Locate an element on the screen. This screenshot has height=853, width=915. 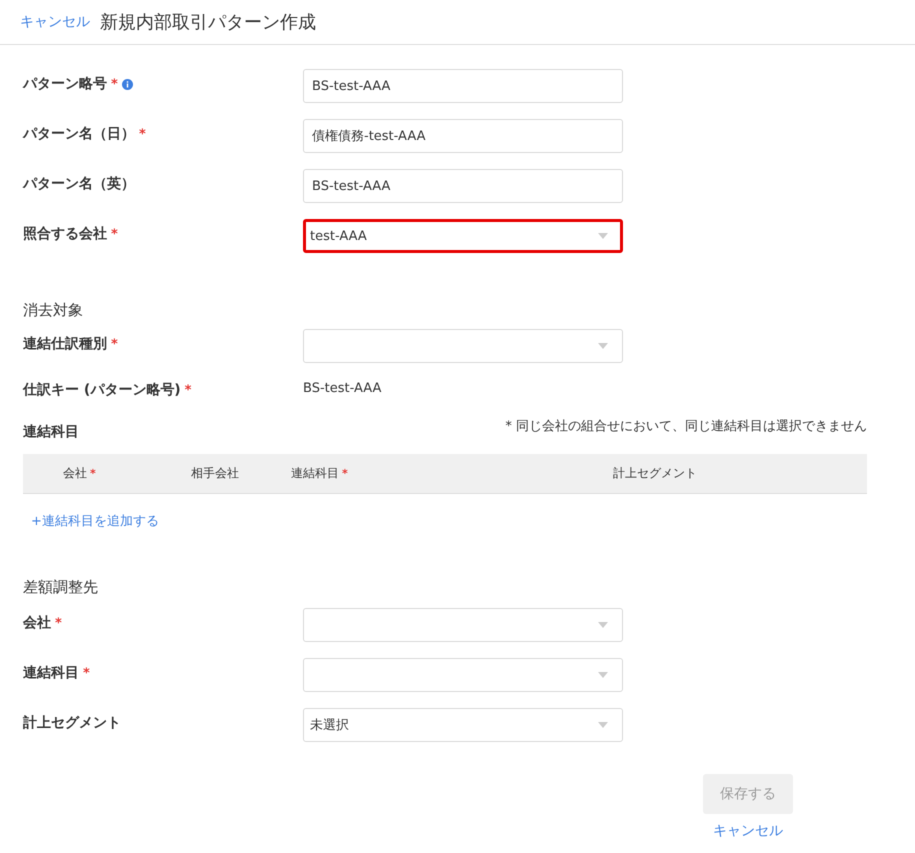
field-label: 仕訳キー (パターン略号) is located at coordinates (102, 390).